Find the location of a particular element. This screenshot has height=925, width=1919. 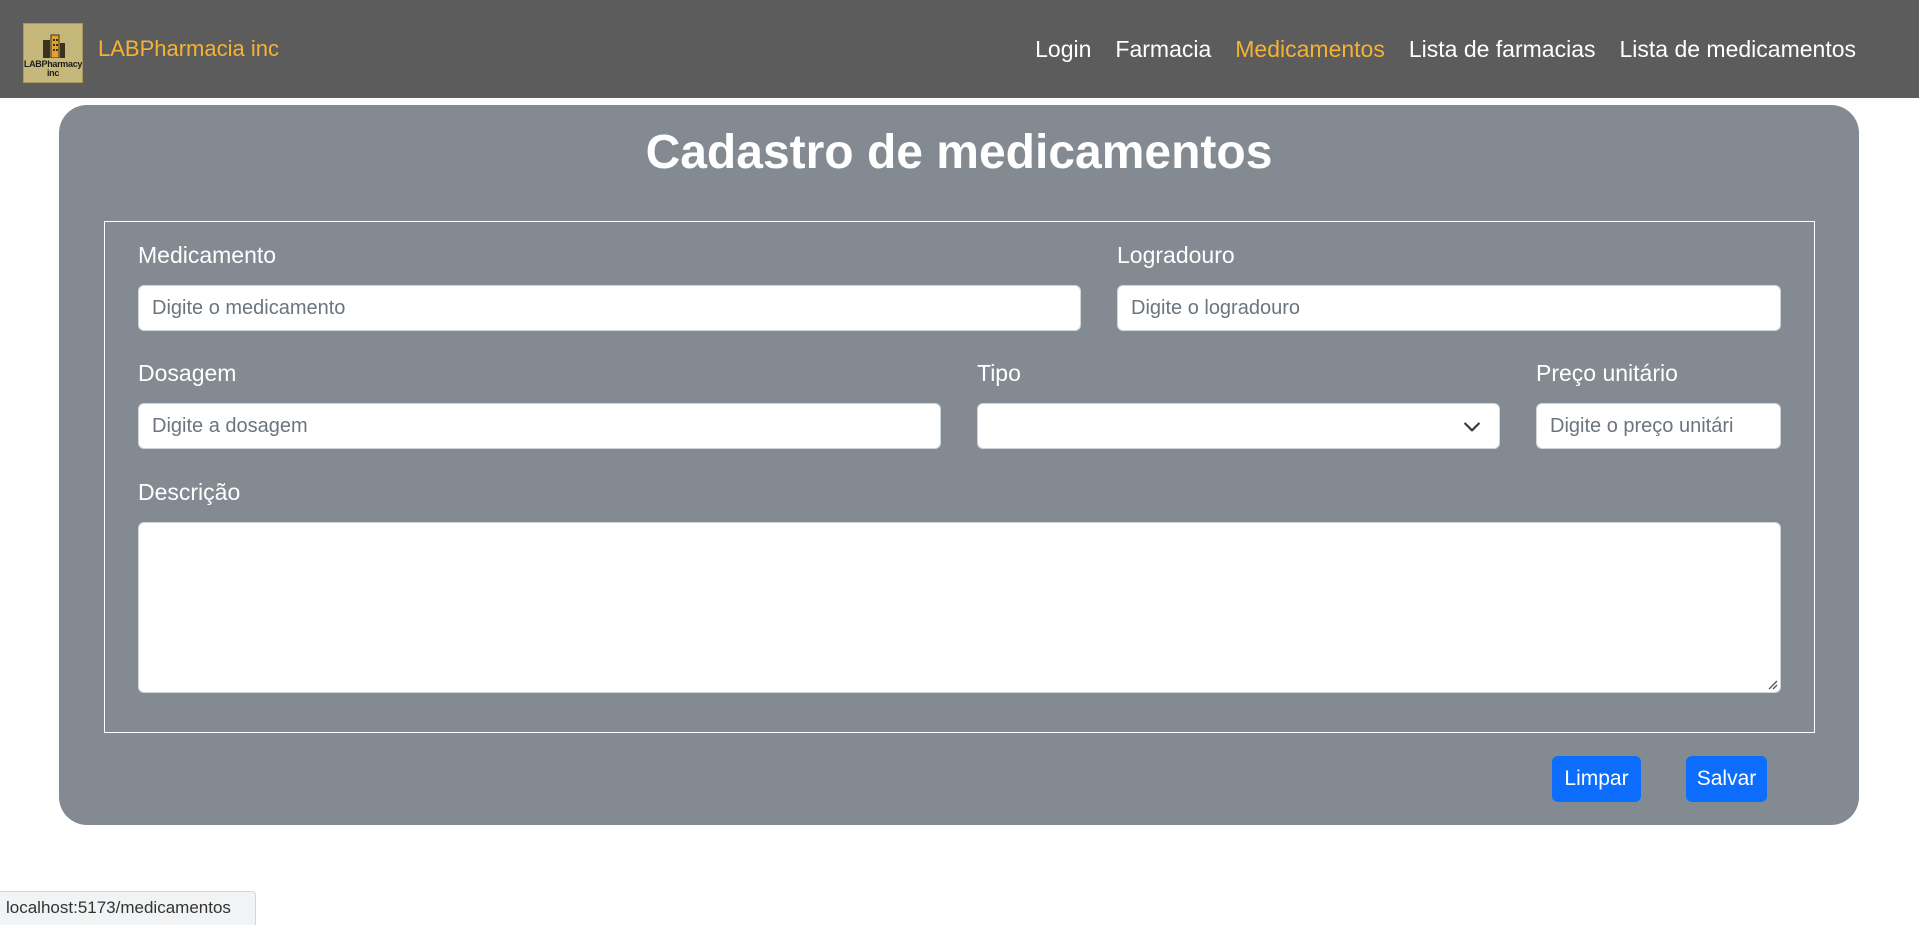

medicamento-input is located at coordinates (609, 308).